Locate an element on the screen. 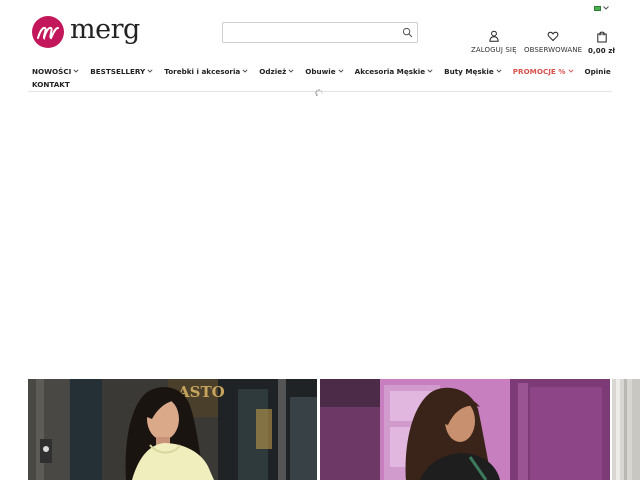 The width and height of the screenshot is (640, 480). nav-item-nowosci: NOWOŚCI is located at coordinates (55, 71).